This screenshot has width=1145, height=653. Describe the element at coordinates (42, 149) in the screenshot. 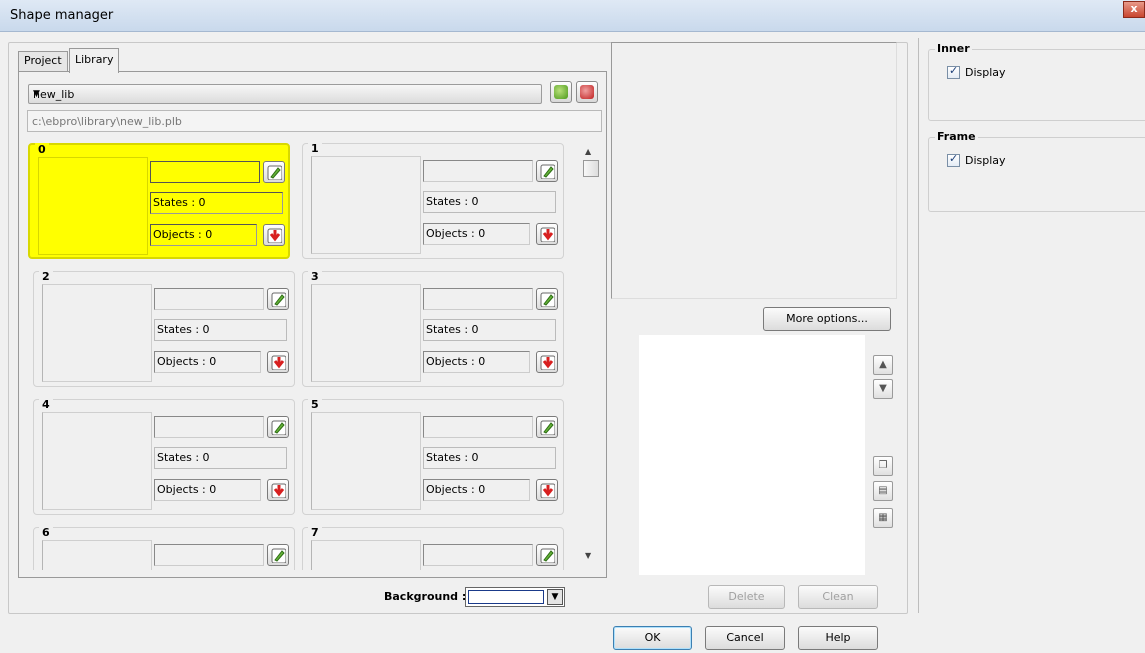

I see `shape-index: 0` at that location.